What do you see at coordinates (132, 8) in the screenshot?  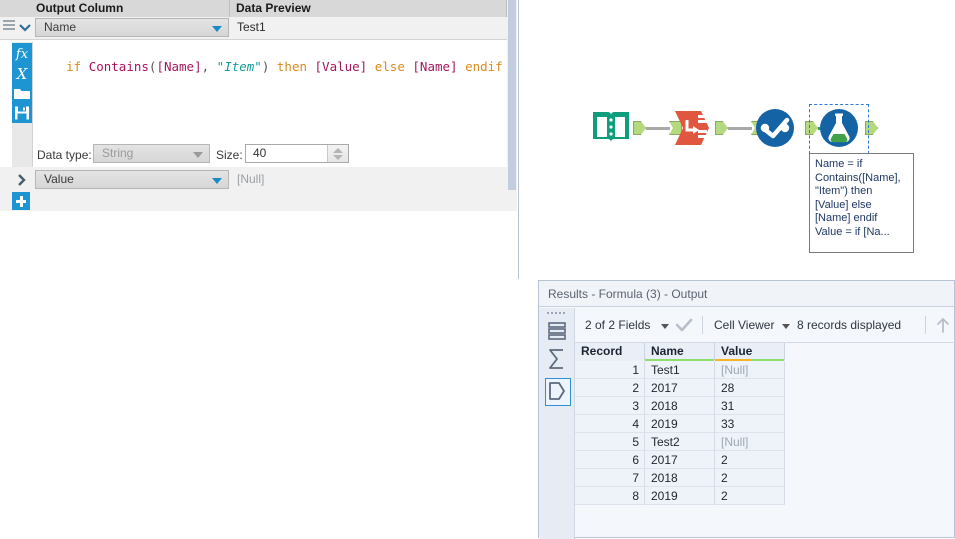 I see `header-output-column: Output Column` at bounding box center [132, 8].